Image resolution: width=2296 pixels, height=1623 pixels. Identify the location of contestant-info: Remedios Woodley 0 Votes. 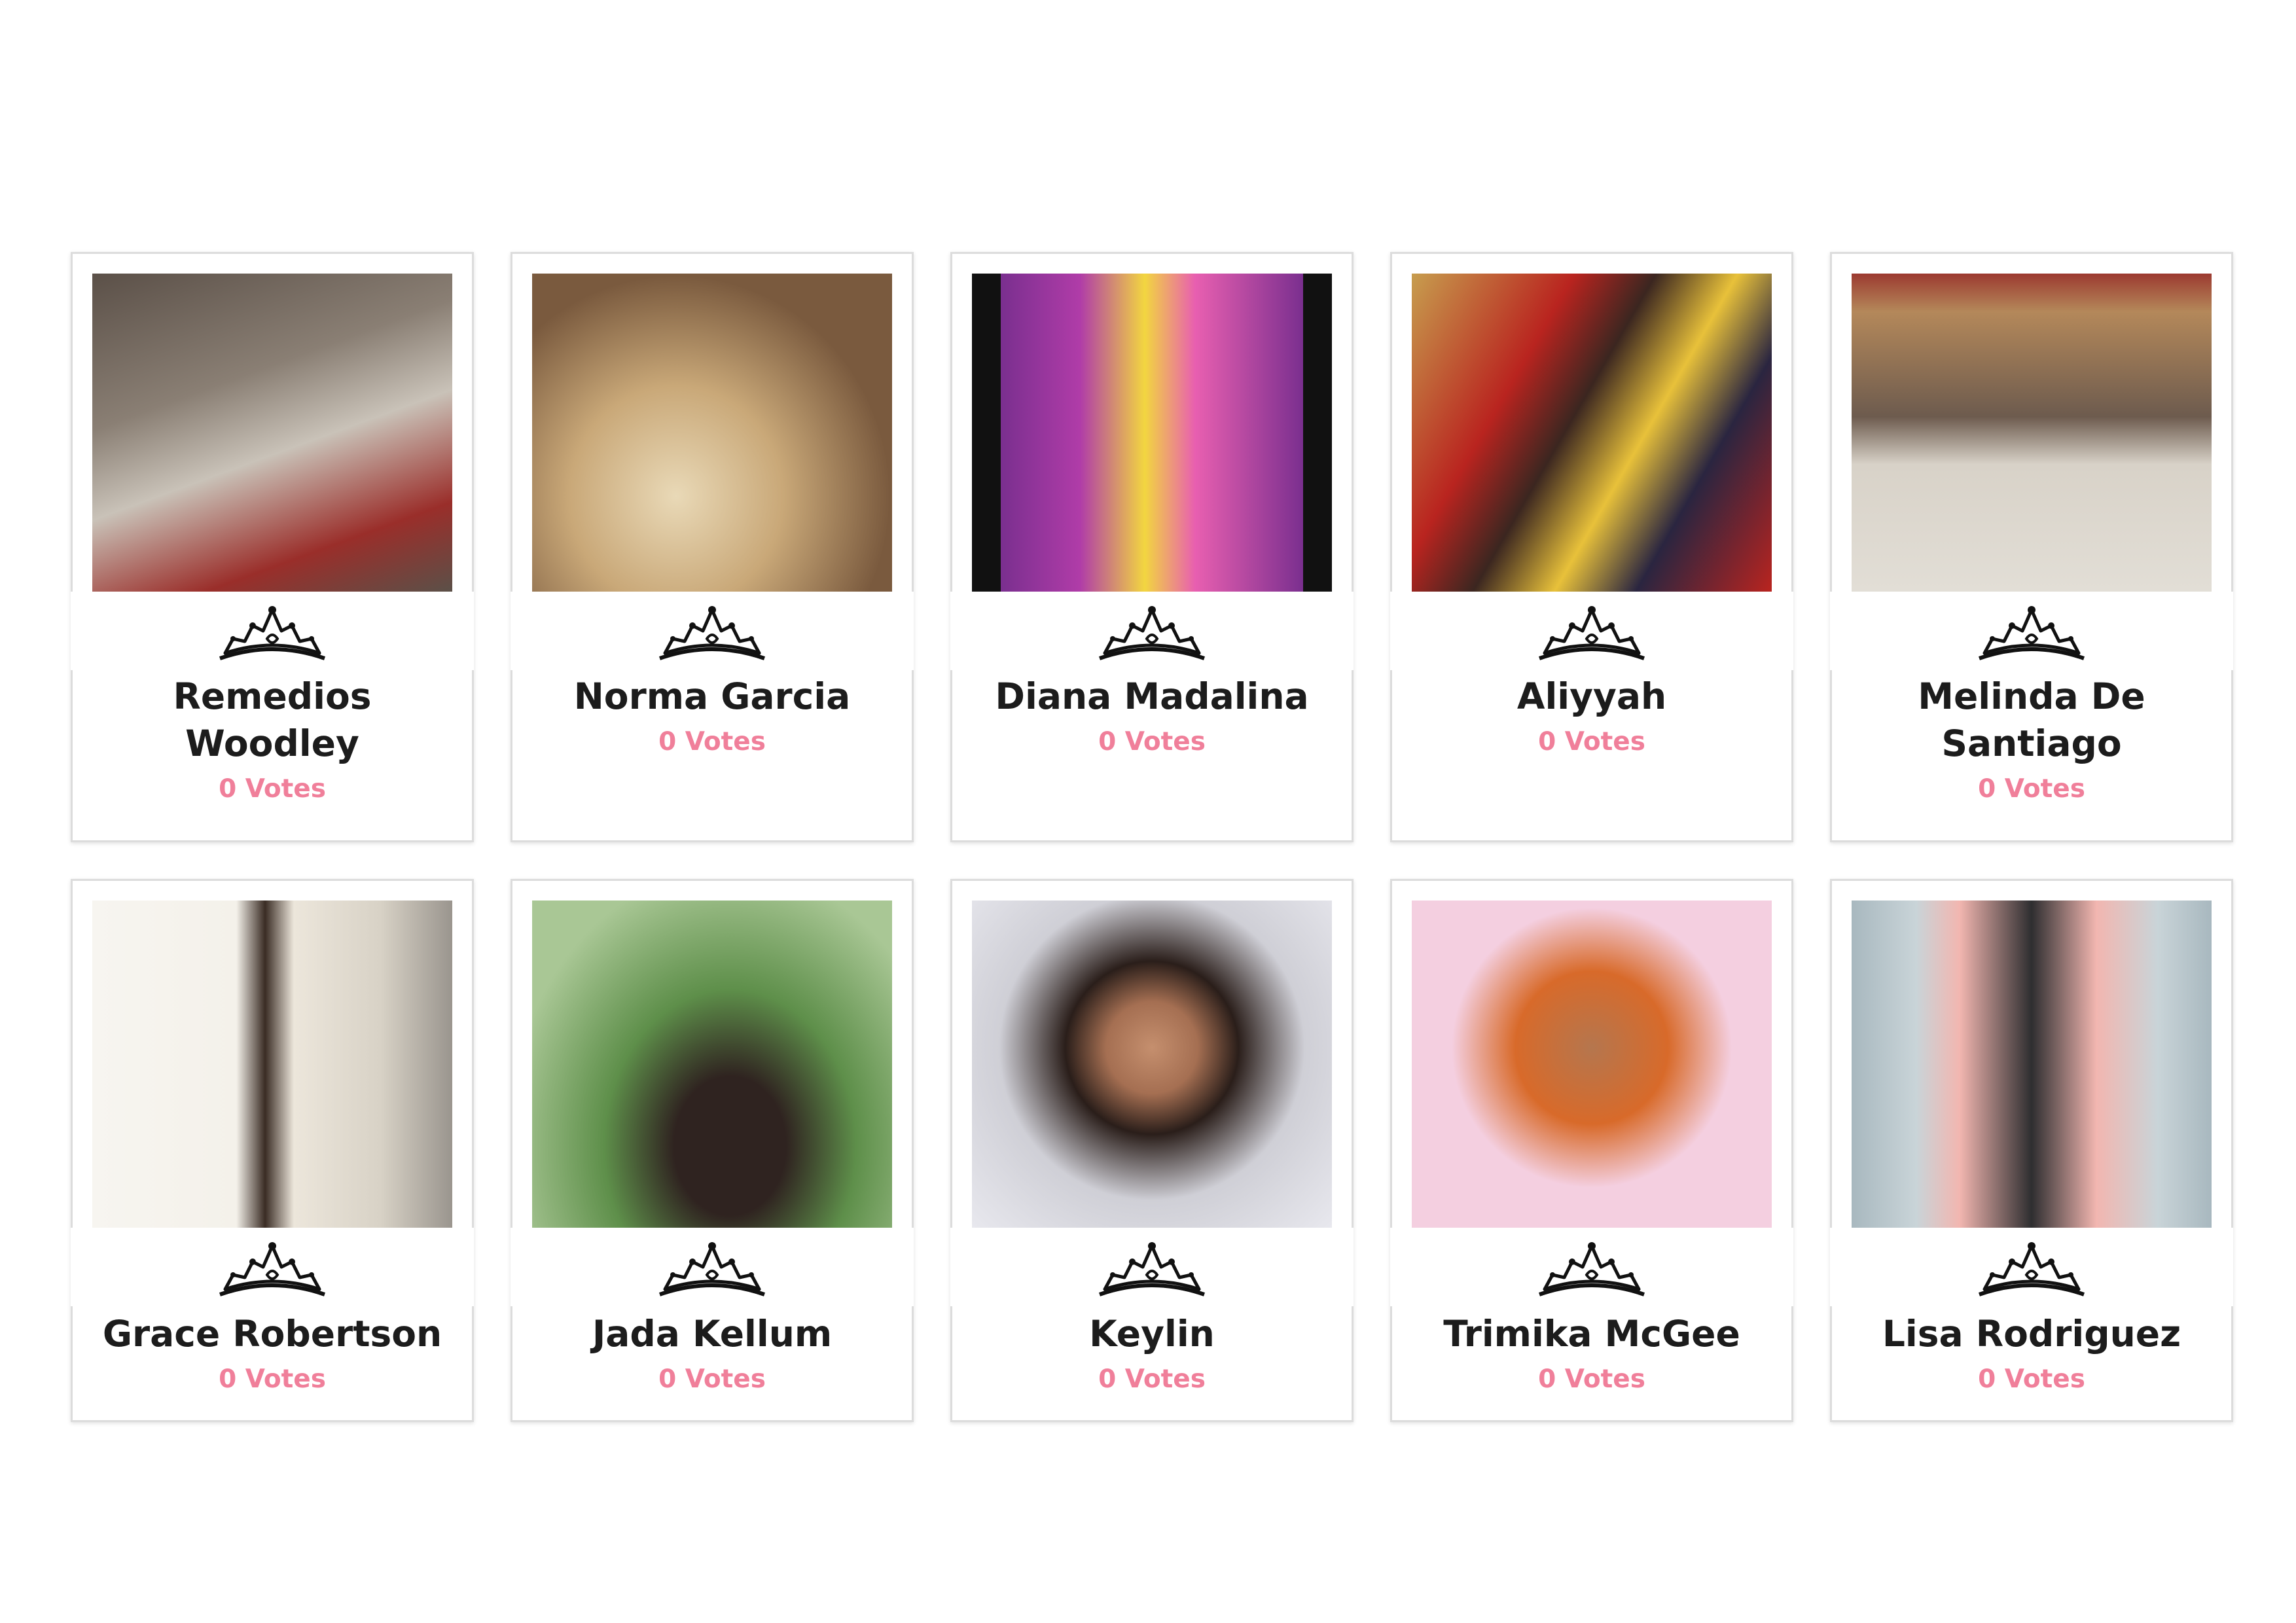
(272, 741).